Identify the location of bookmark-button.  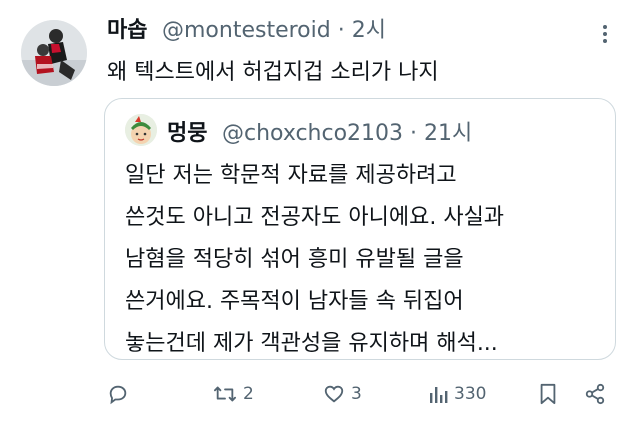
(548, 394).